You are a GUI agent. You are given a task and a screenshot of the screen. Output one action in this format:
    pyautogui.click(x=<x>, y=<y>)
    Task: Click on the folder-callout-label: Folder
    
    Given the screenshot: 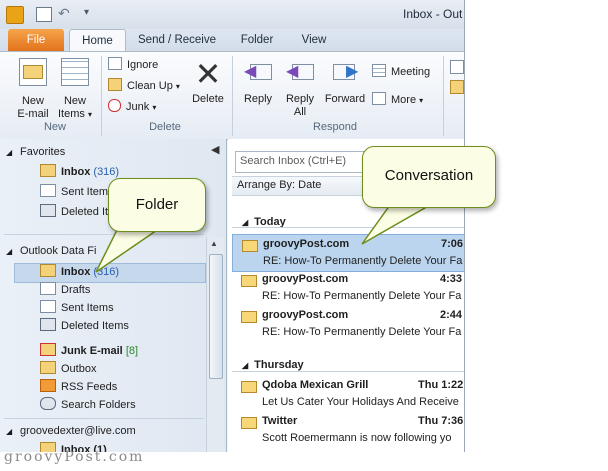 What is the action you would take?
    pyautogui.click(x=157, y=204)
    